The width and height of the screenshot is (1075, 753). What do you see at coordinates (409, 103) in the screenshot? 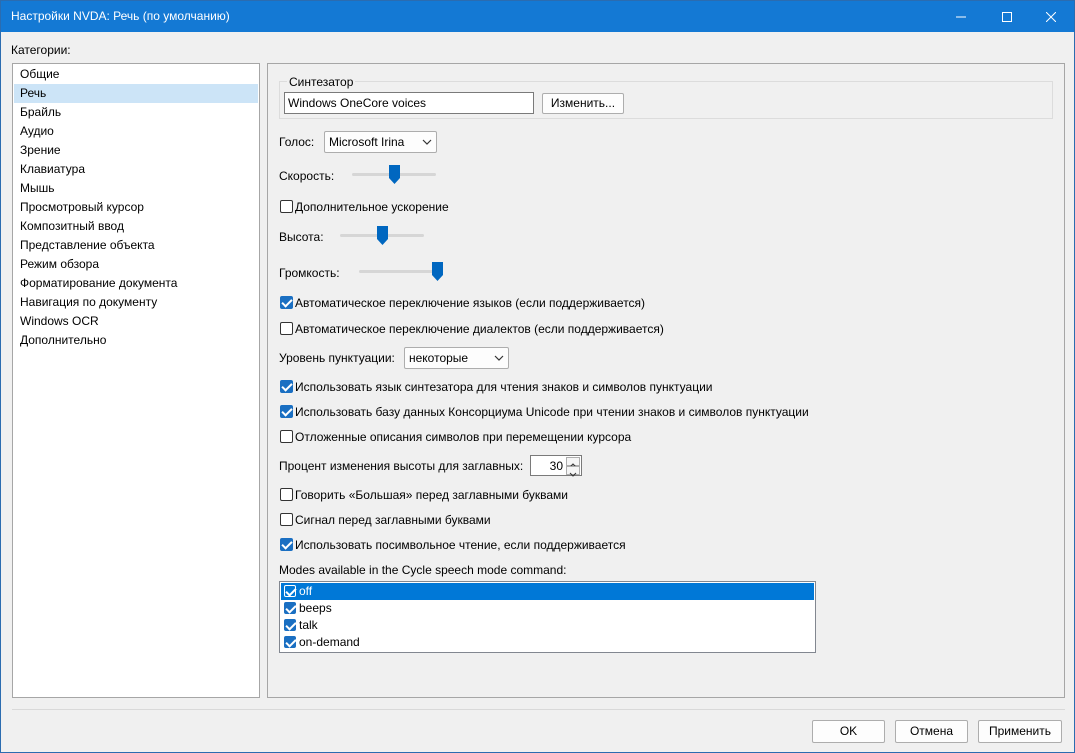
I see `synth-name-field: Windows OneCore voices` at bounding box center [409, 103].